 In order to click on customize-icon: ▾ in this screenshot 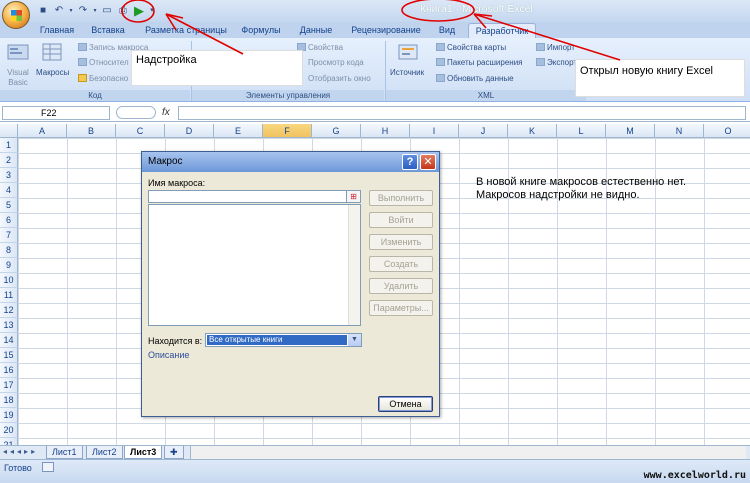, I will do `click(152, 11)`.